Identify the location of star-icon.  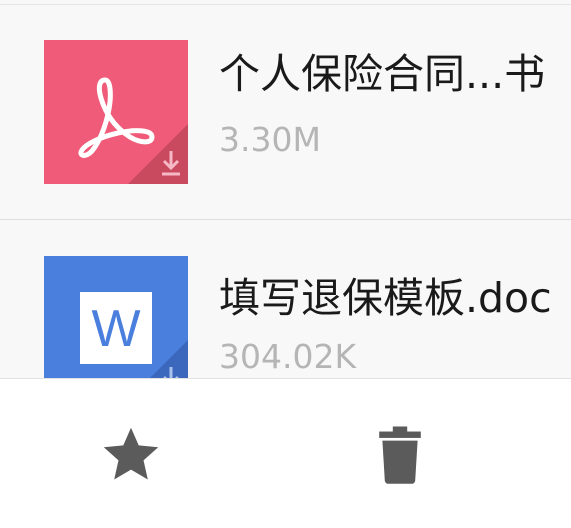
(131, 453).